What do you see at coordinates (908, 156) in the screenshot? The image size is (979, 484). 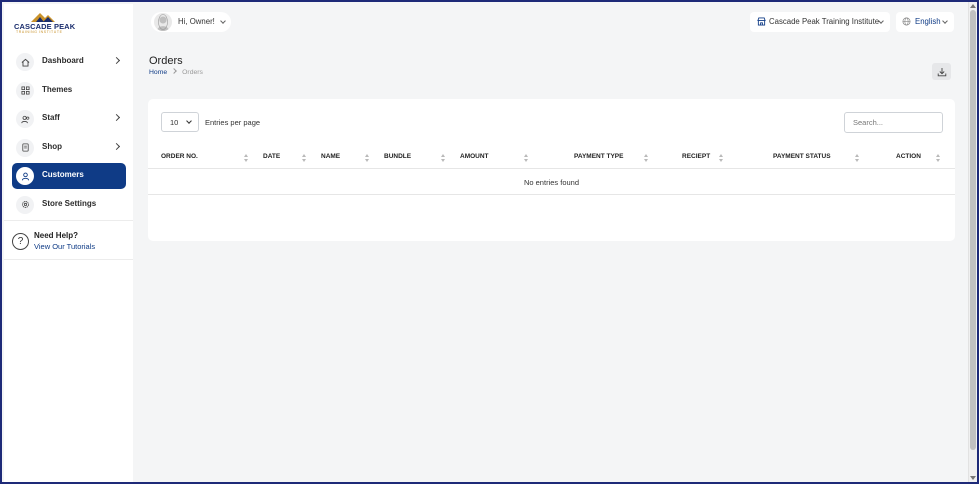 I see `column-header-action: ACTION` at bounding box center [908, 156].